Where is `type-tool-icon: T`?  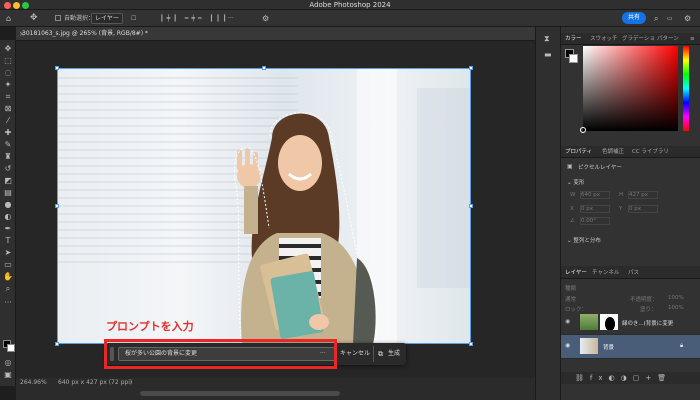
type-tool-icon: T is located at coordinates (8, 241).